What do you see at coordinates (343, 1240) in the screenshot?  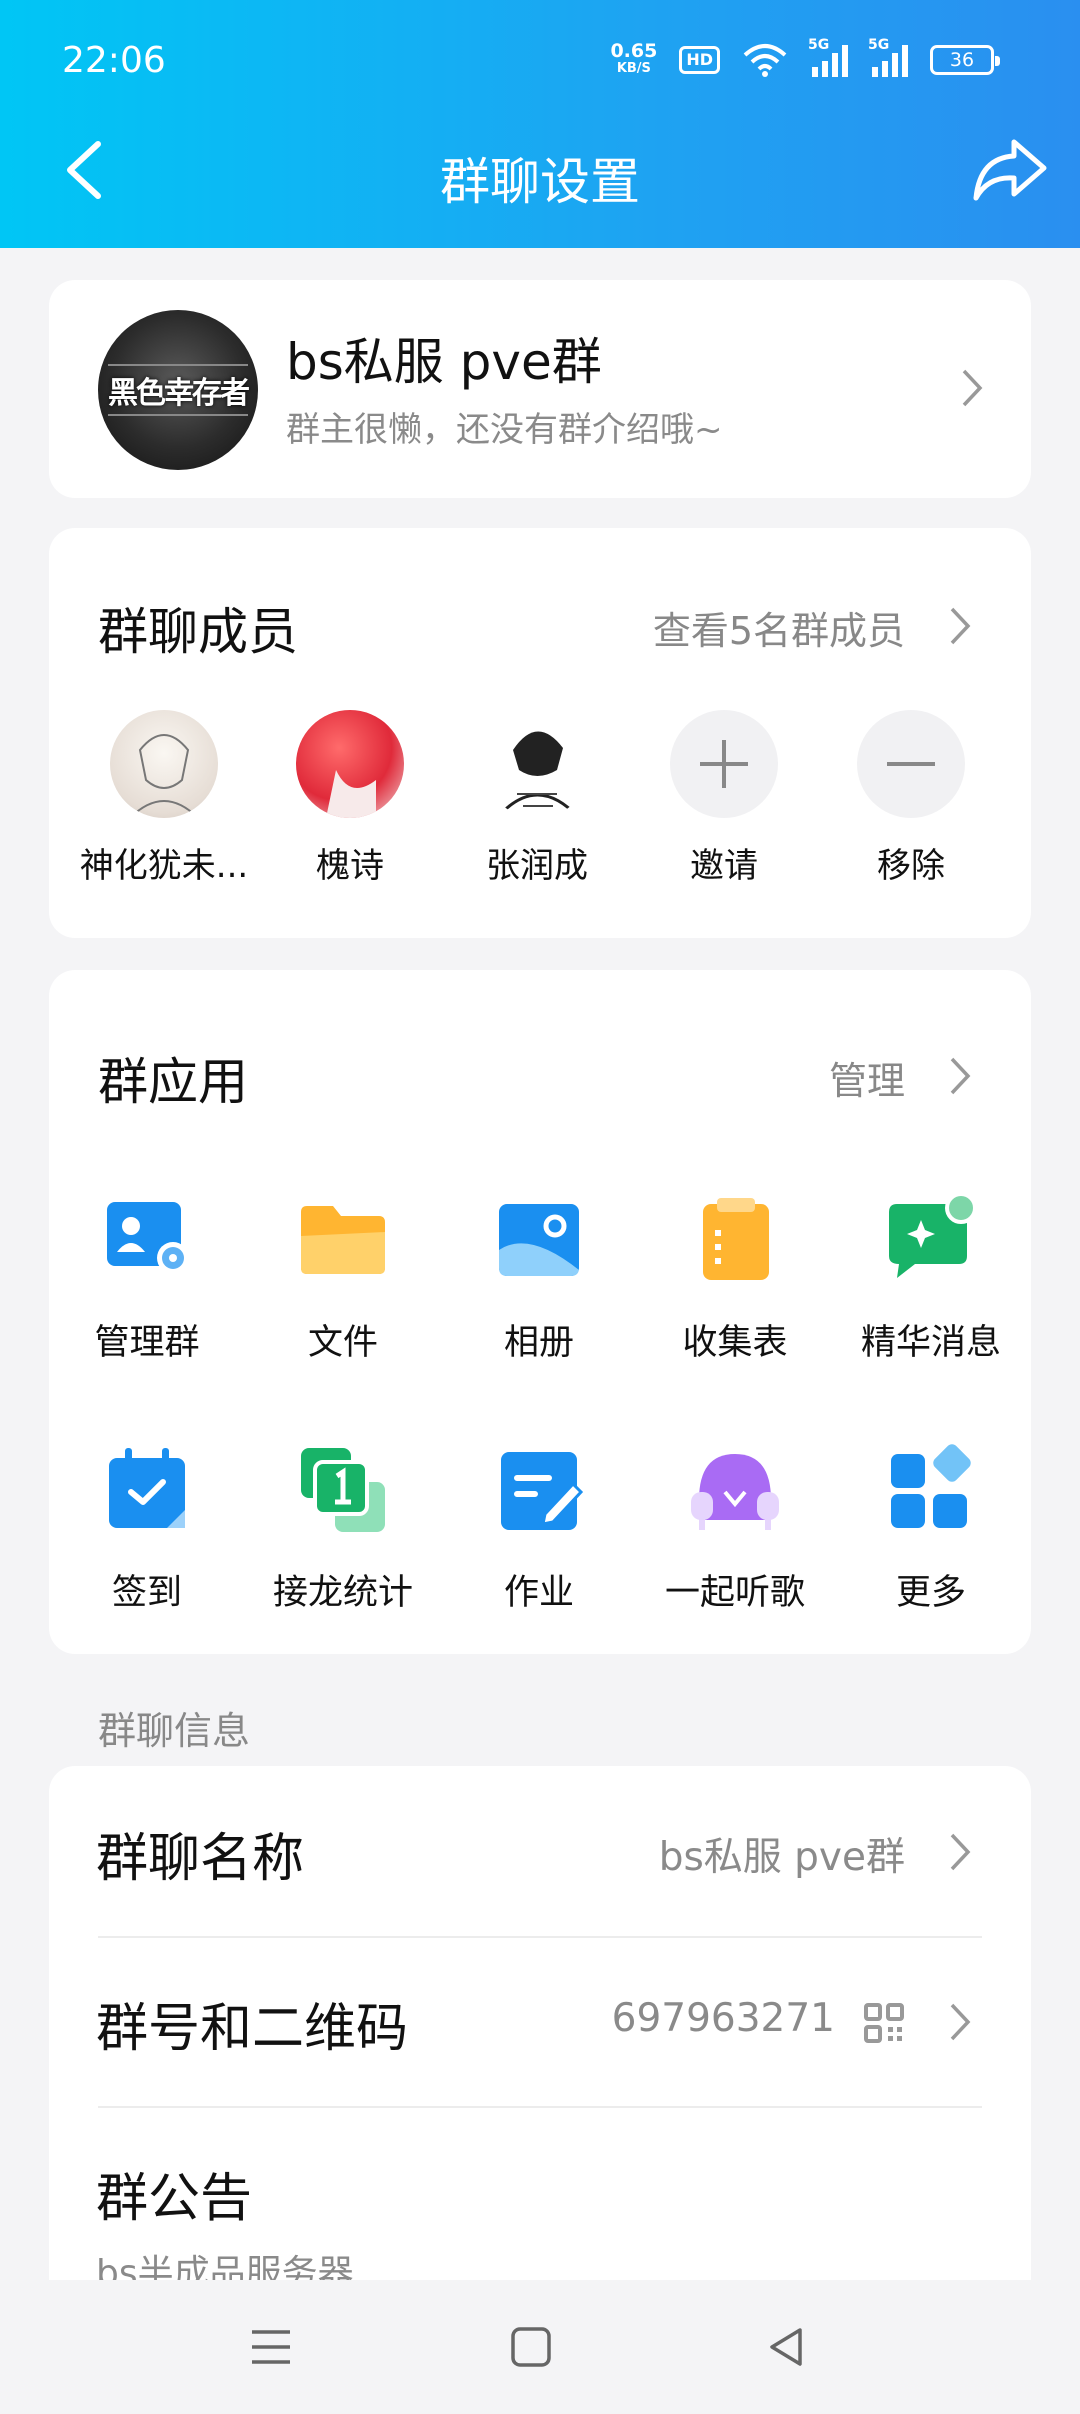 I see `folder-icon` at bounding box center [343, 1240].